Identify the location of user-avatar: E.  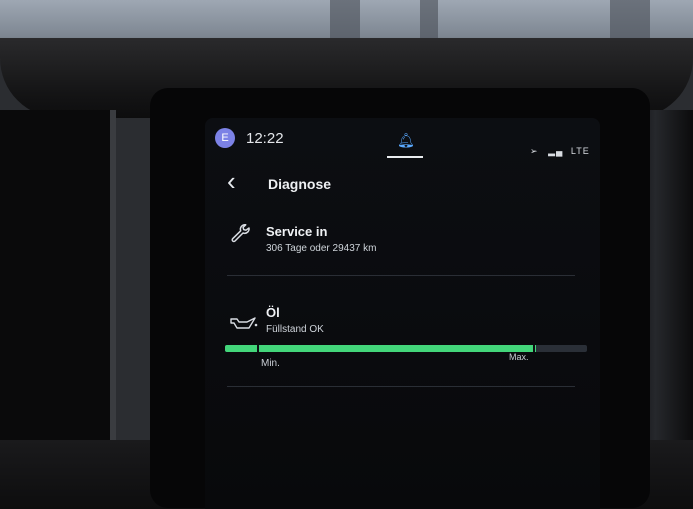
(225, 138).